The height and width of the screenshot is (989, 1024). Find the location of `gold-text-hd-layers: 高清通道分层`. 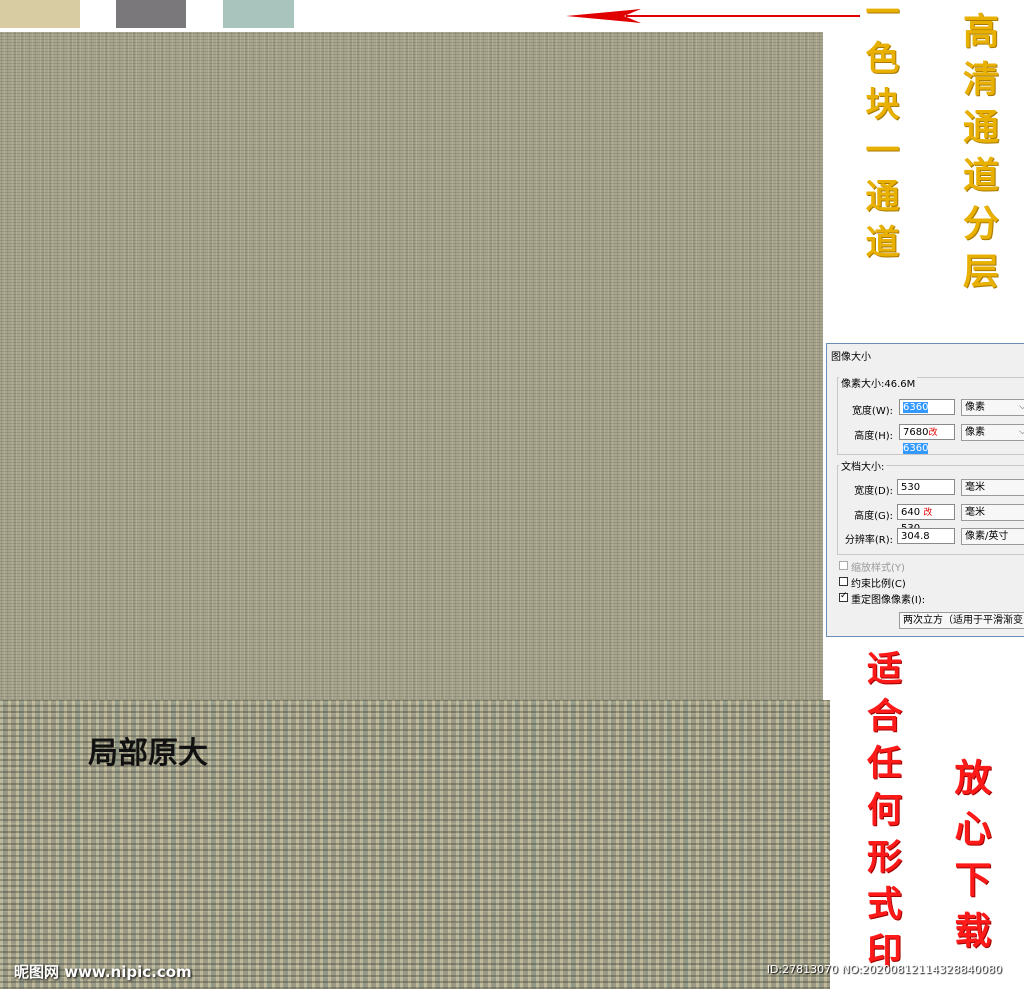

gold-text-hd-layers: 高清通道分层 is located at coordinates (978, 156).